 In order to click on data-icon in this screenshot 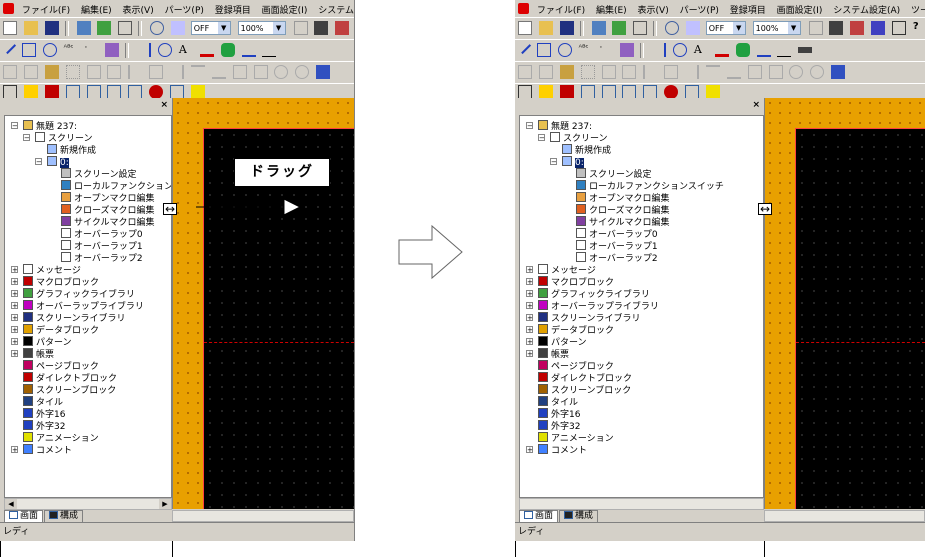, I will do `click(629, 92)`.